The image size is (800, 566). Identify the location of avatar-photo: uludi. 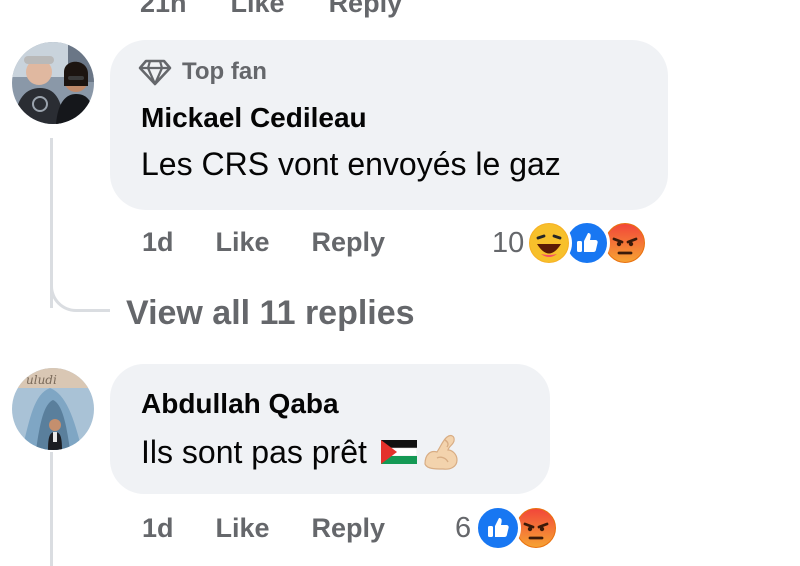
(53, 409).